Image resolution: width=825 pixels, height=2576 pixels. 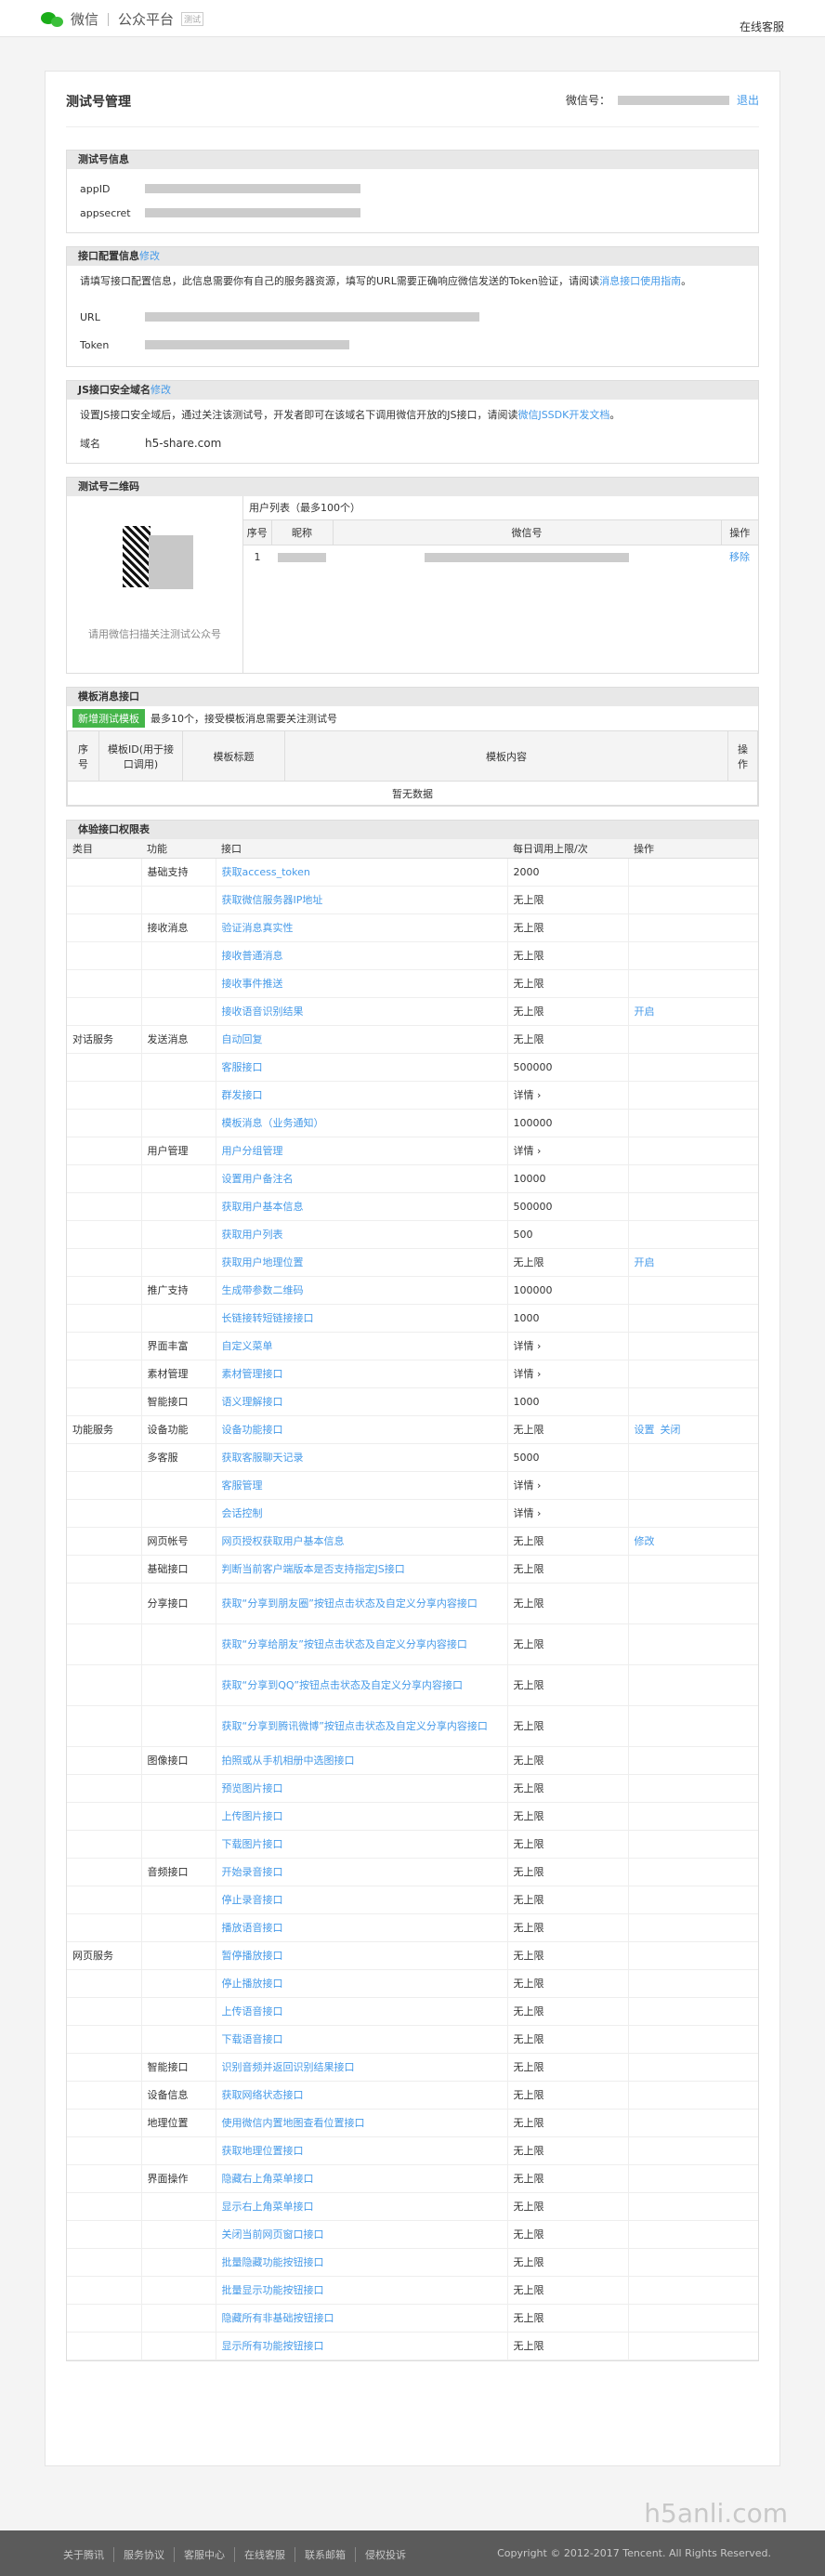 I want to click on interface-doc-link: 下载图片接口, so click(x=253, y=1844).